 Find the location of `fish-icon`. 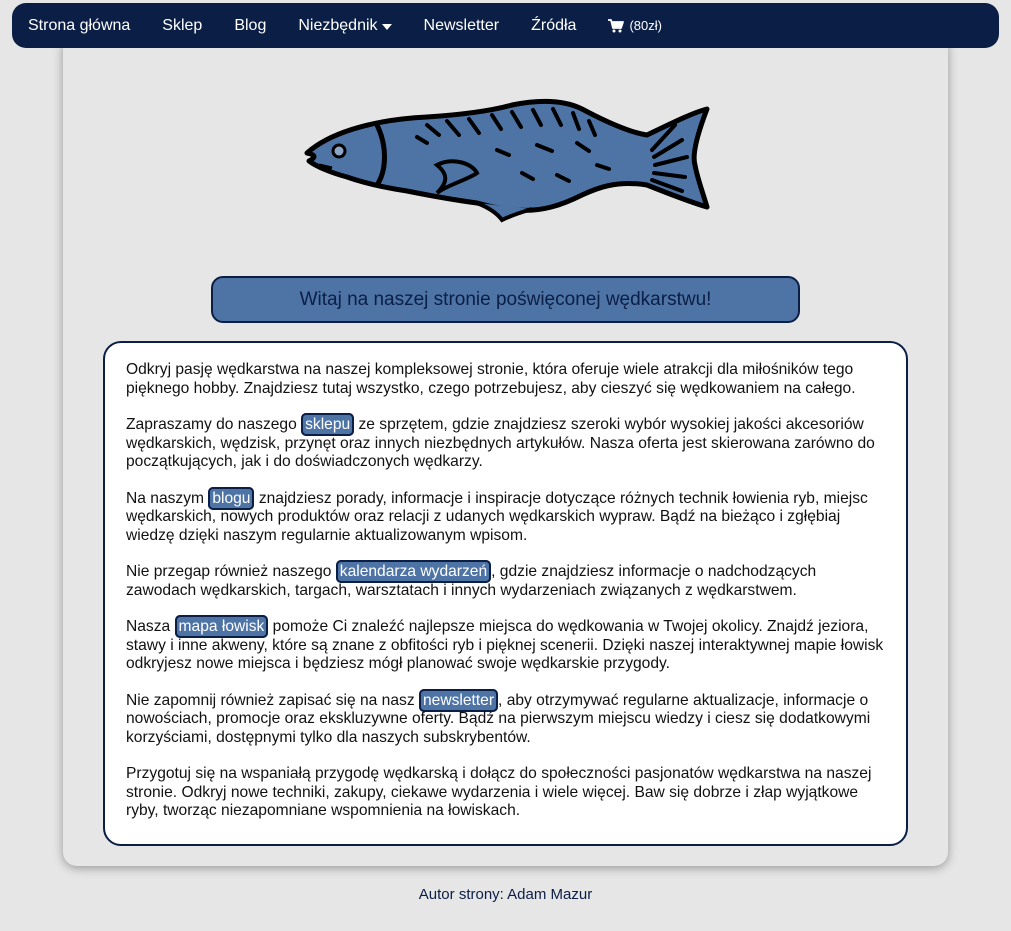

fish-icon is located at coordinates (507, 160).